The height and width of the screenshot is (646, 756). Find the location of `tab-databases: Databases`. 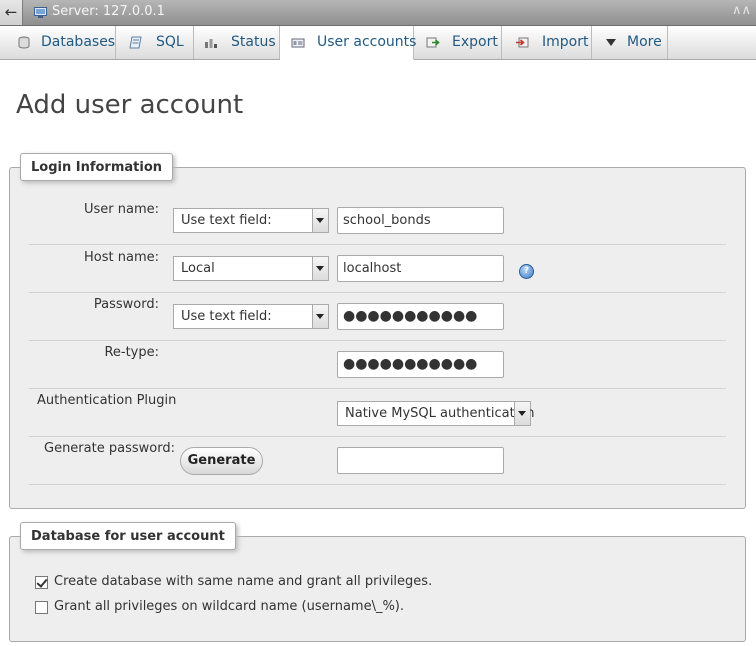

tab-databases: Databases is located at coordinates (58, 42).